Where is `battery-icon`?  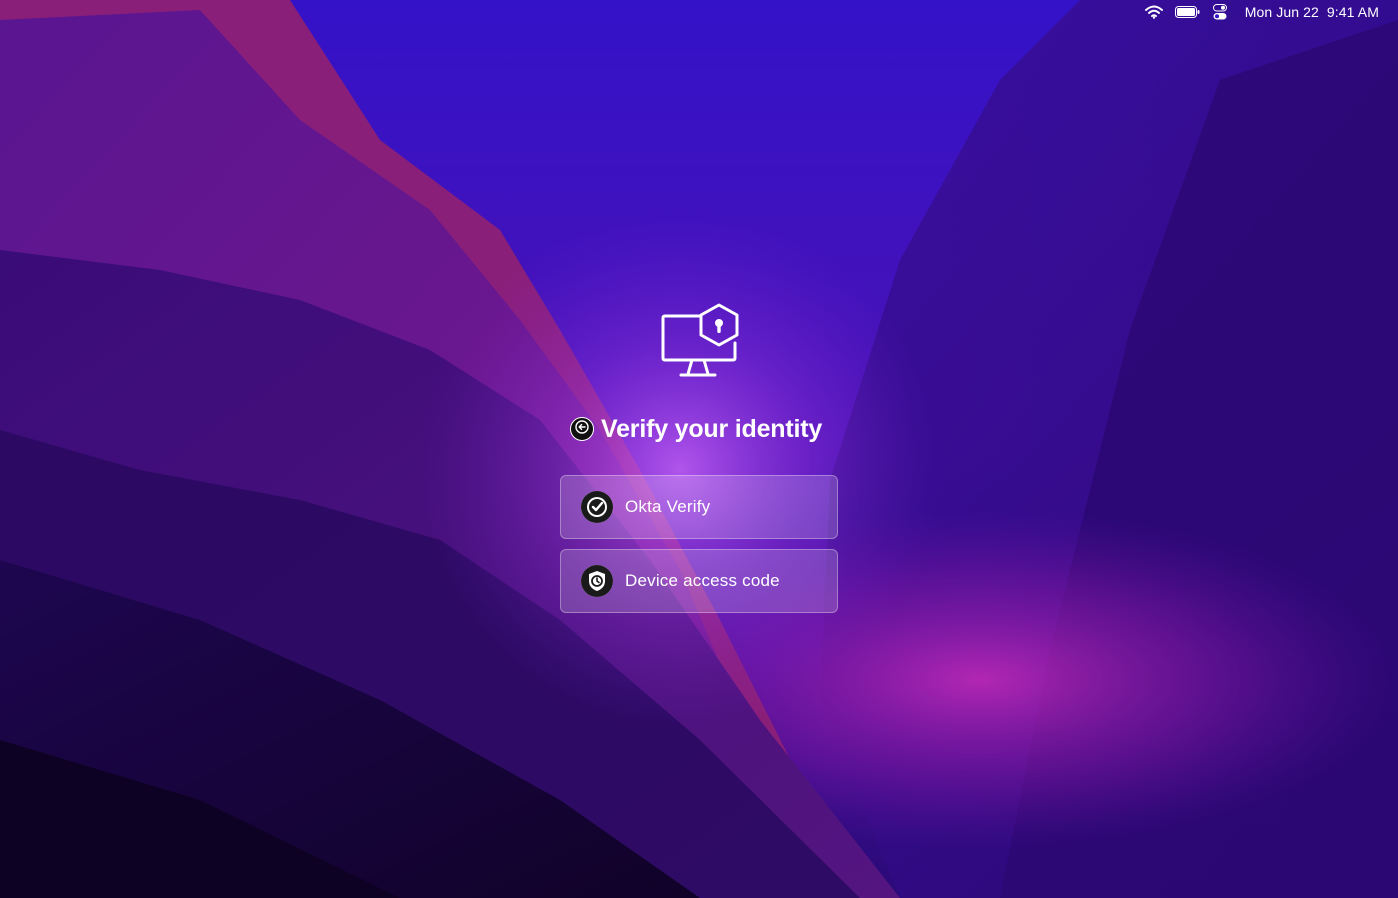
battery-icon is located at coordinates (1188, 12).